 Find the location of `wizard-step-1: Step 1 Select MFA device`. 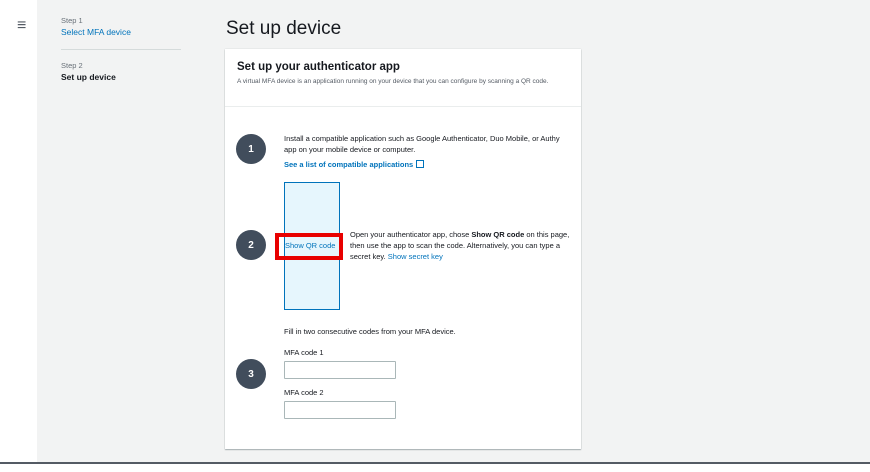

wizard-step-1: Step 1 Select MFA device is located at coordinates (96, 26).